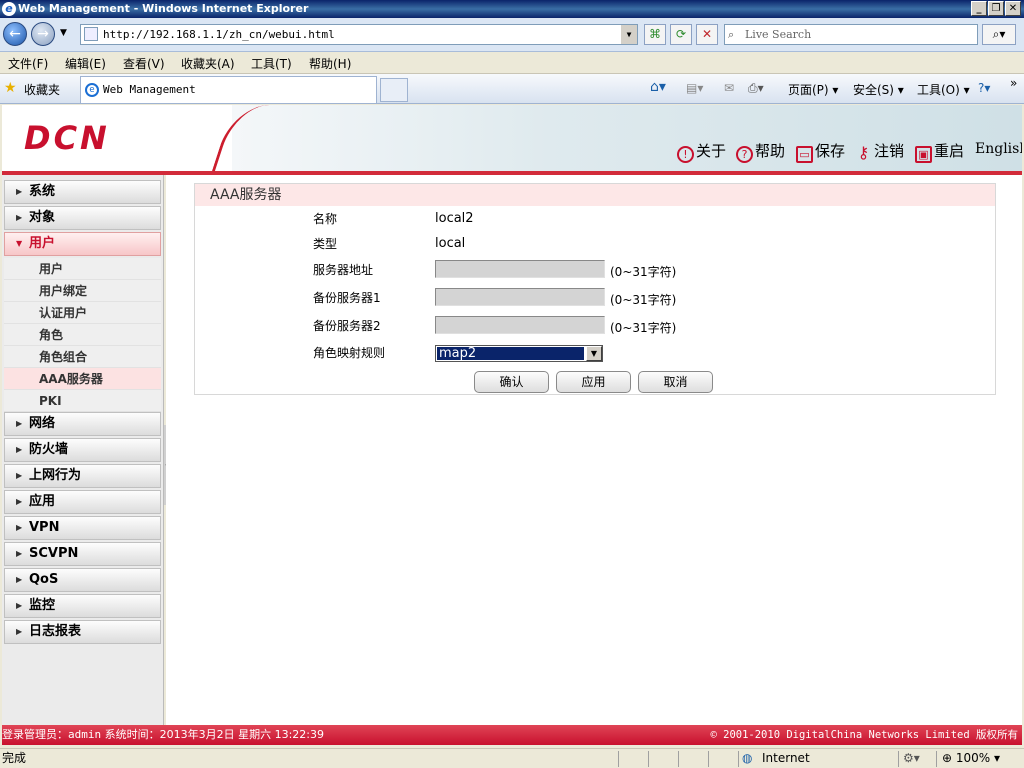 Image resolution: width=1024 pixels, height=768 pixels. Describe the element at coordinates (82, 313) in the screenshot. I see `sidebar-item-auth-user: 认证用户` at that location.